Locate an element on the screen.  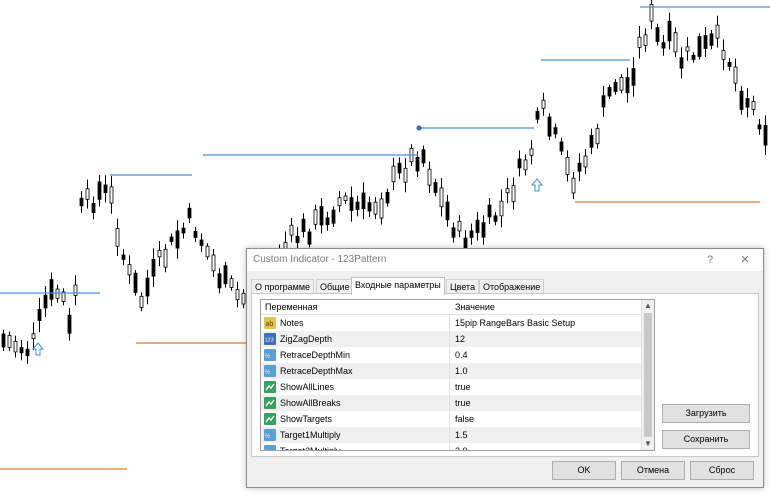
parameter-row: ShowTargets false is located at coordinates (451, 419).